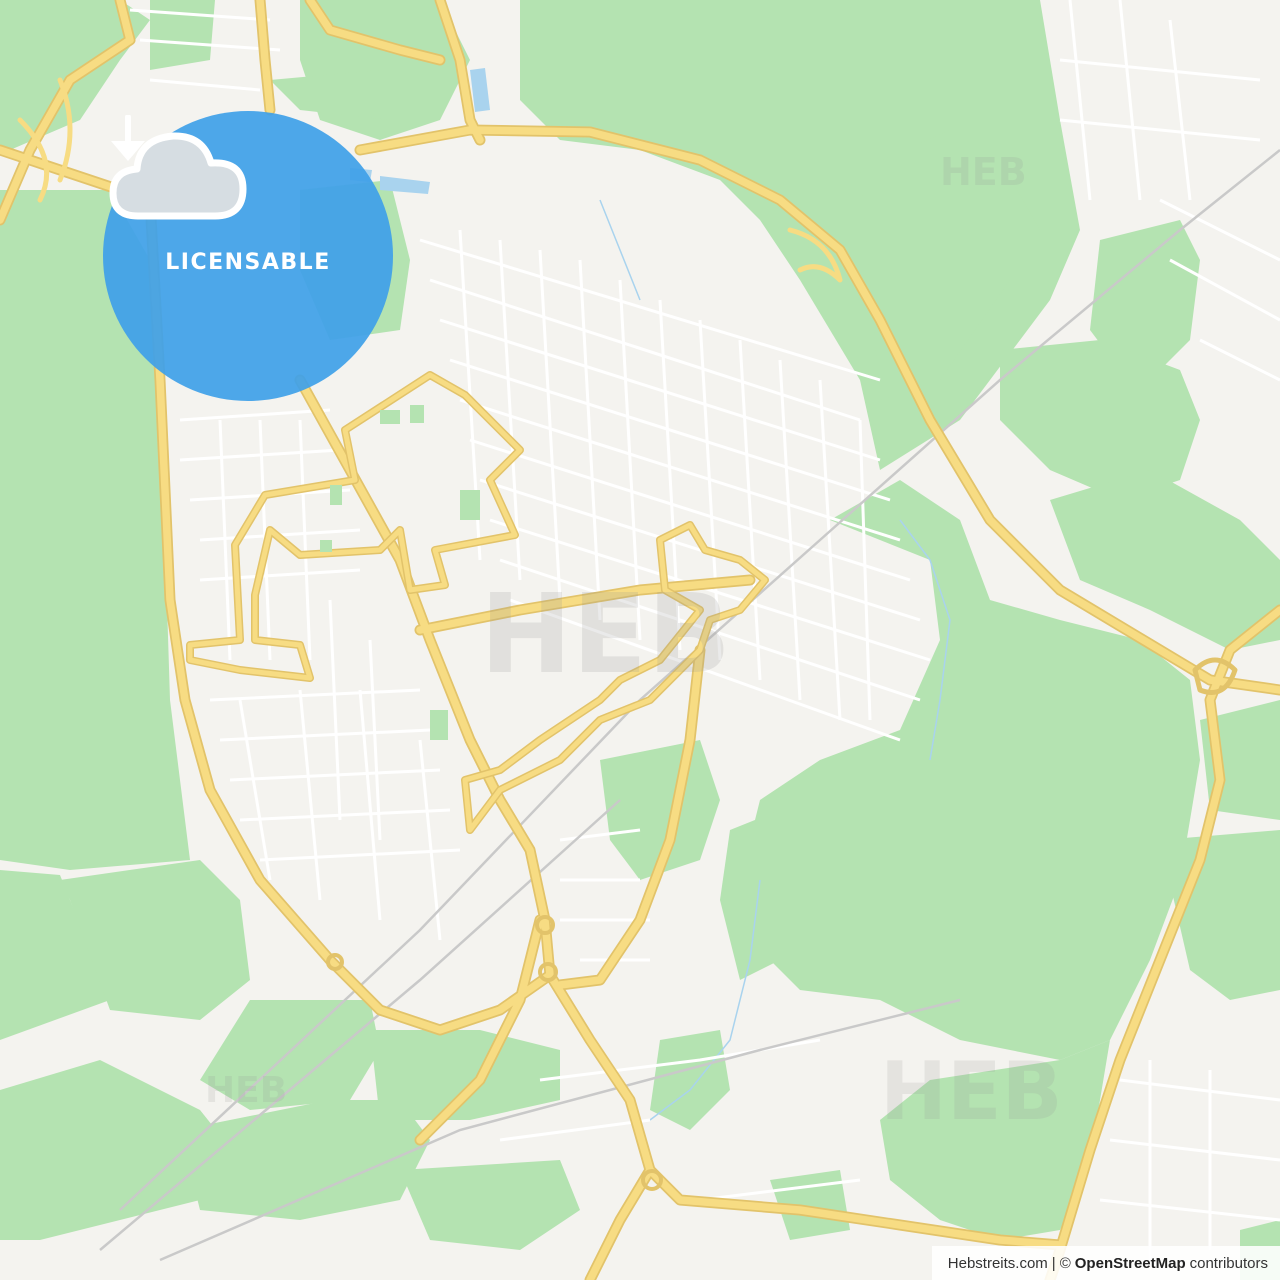 The width and height of the screenshot is (1280, 1280). Describe the element at coordinates (248, 262) in the screenshot. I see `licensable-label: LICENSABLE` at that location.